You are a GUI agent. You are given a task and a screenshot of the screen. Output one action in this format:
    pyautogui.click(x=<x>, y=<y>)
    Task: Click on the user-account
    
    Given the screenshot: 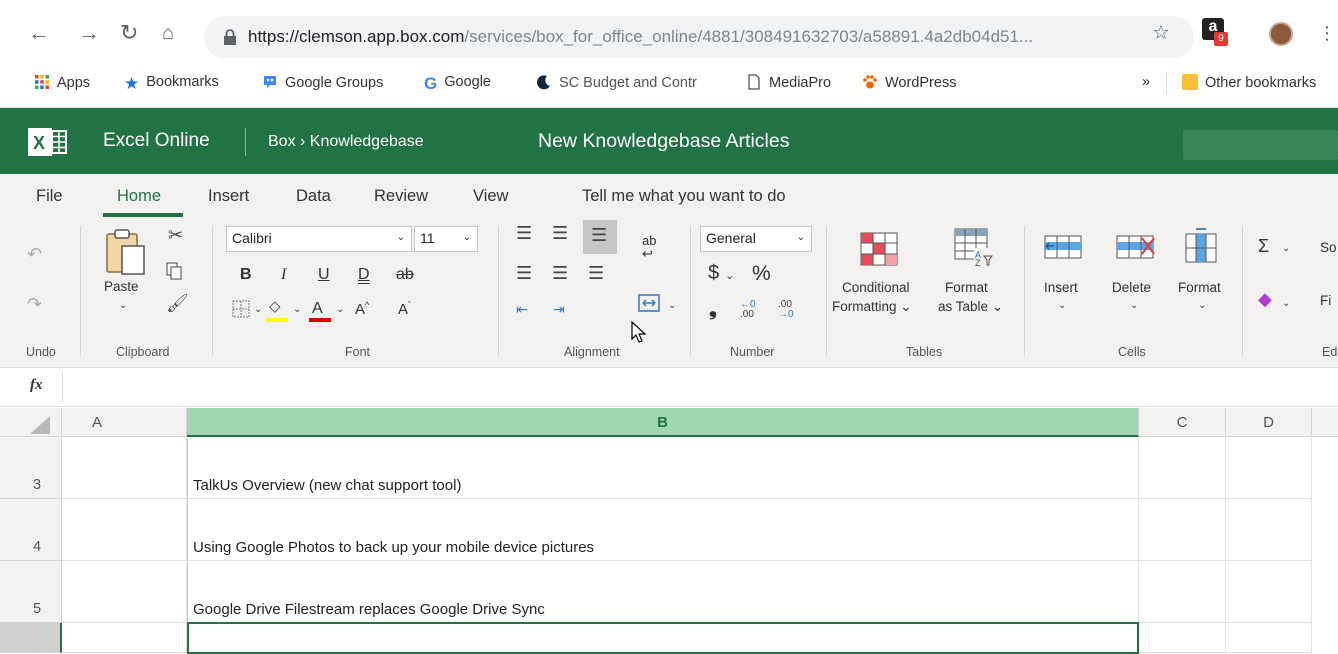 What is the action you would take?
    pyautogui.click(x=1260, y=145)
    